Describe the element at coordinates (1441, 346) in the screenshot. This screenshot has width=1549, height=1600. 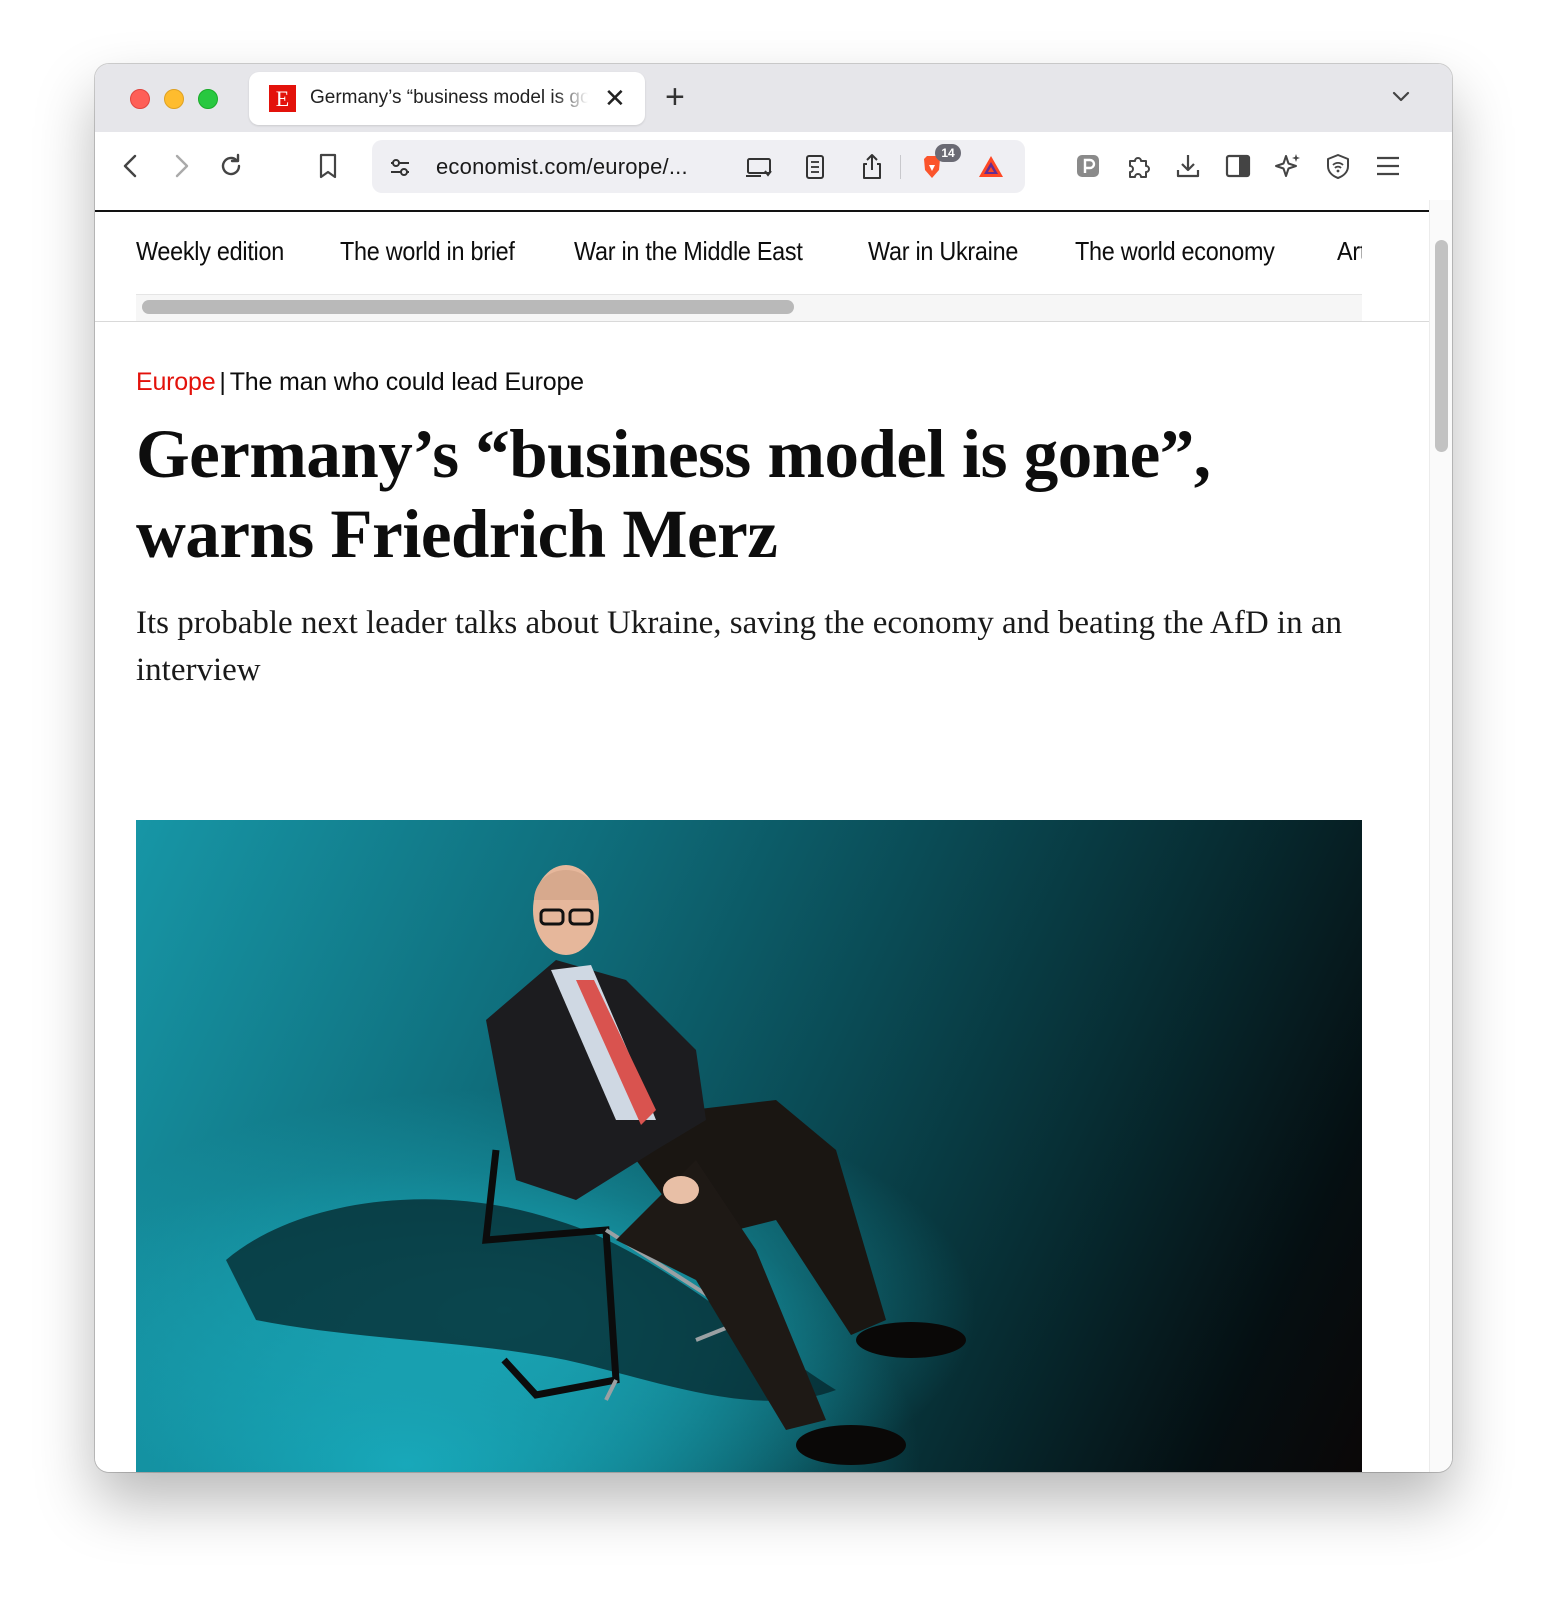
I see `page-scrollbar-thumb` at that location.